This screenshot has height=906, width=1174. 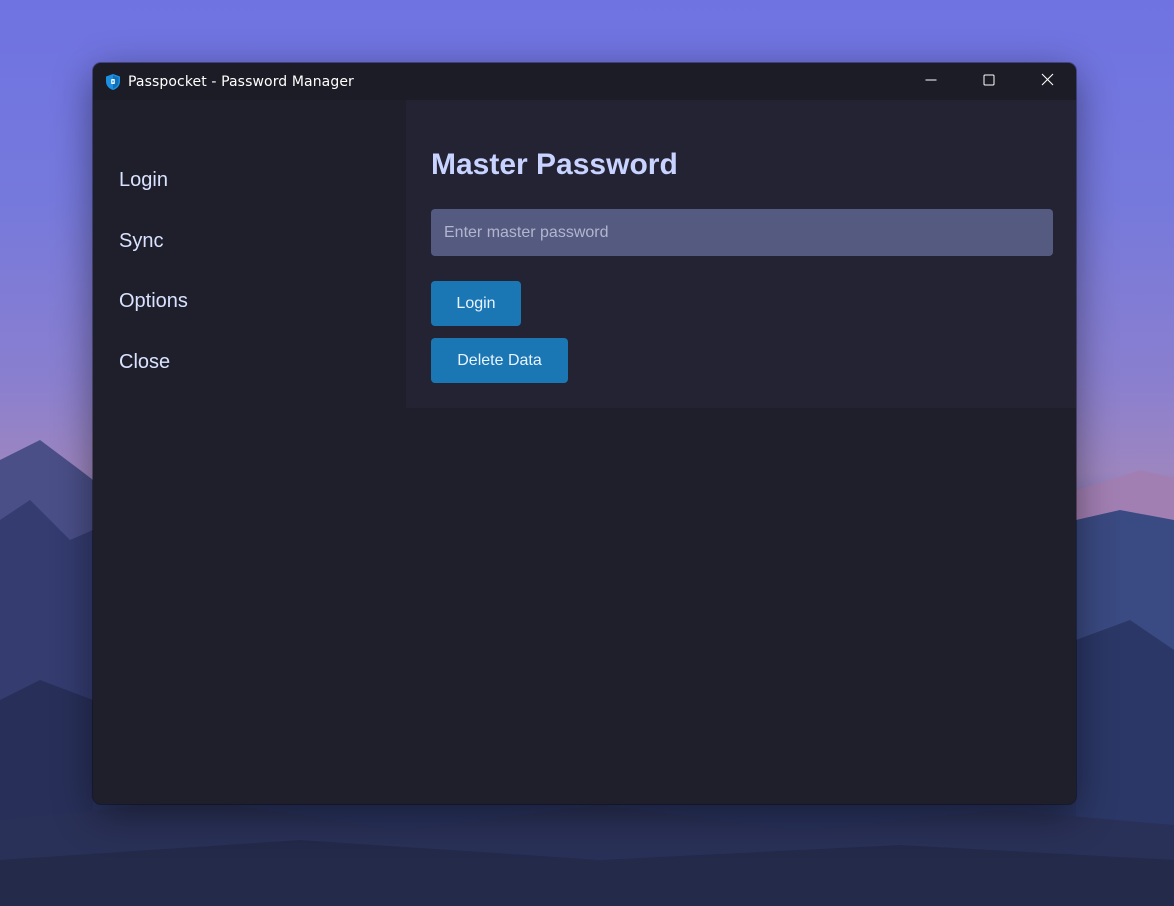 I want to click on page-title: Master Password, so click(x=554, y=164).